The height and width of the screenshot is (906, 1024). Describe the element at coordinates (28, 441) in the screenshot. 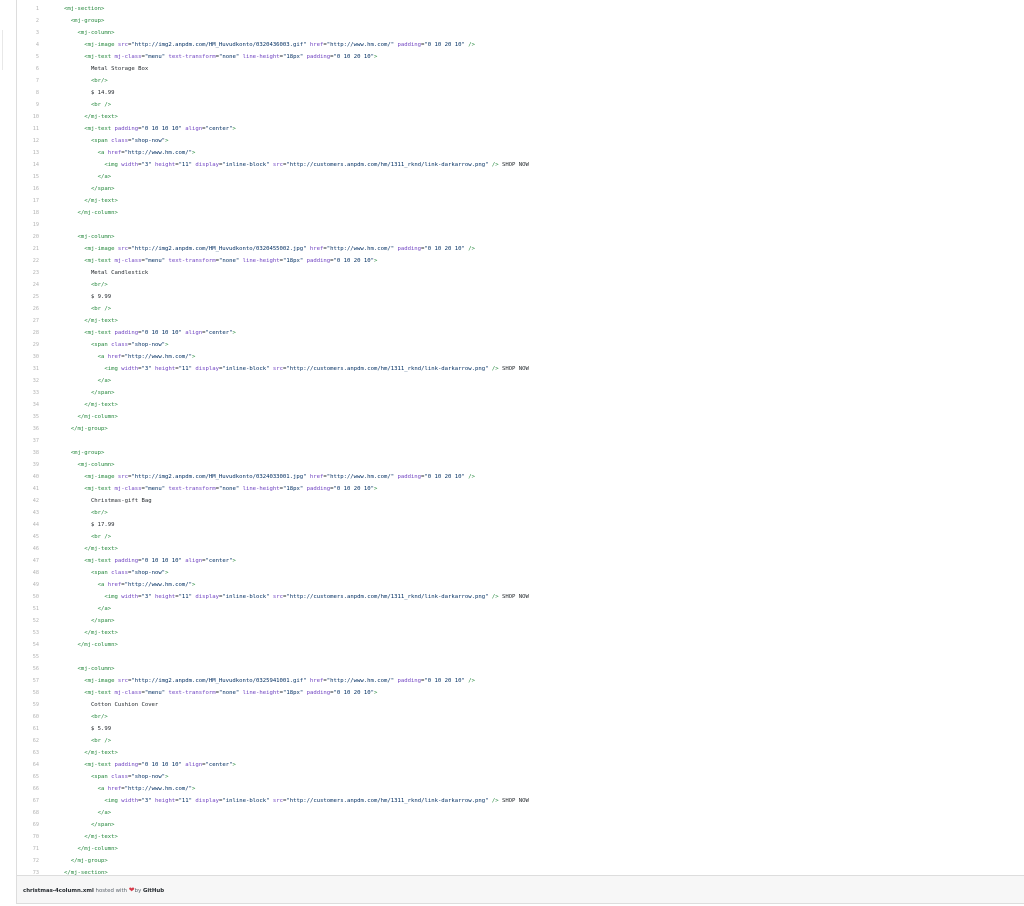

I see `line-number: 37` at that location.